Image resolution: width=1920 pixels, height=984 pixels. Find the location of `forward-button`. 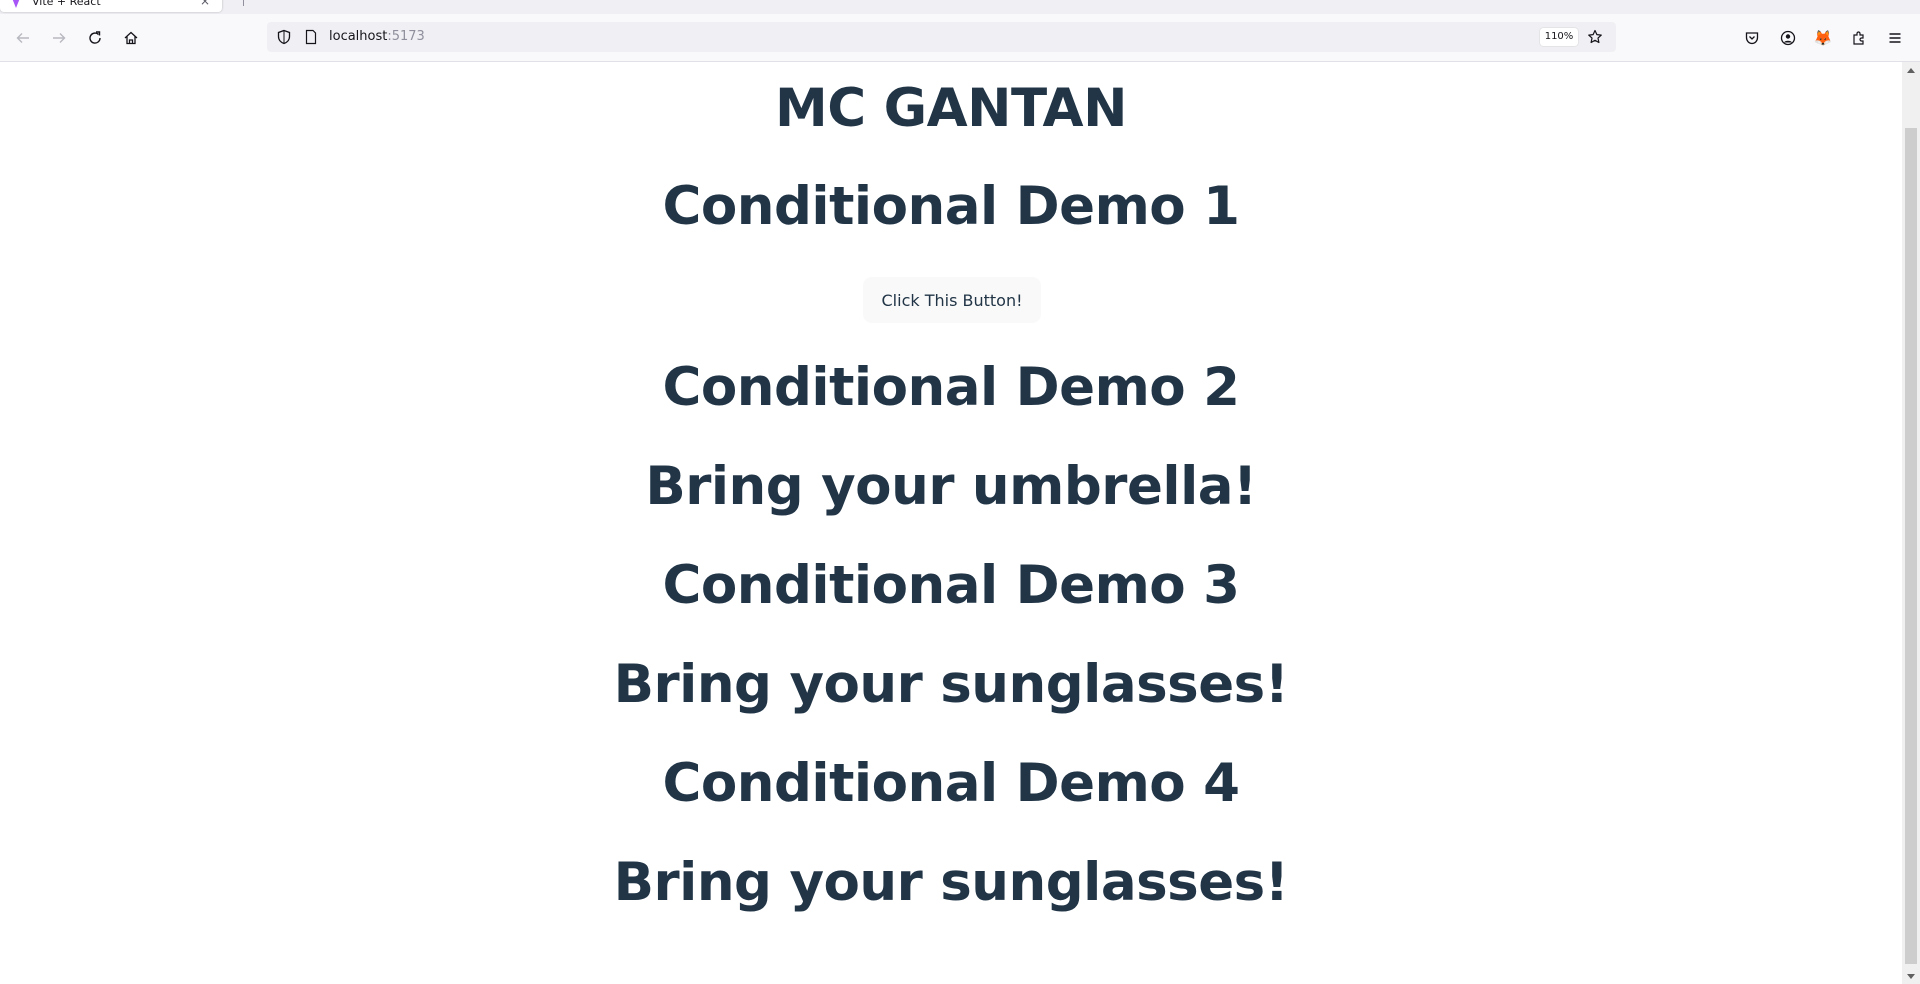

forward-button is located at coordinates (59, 38).